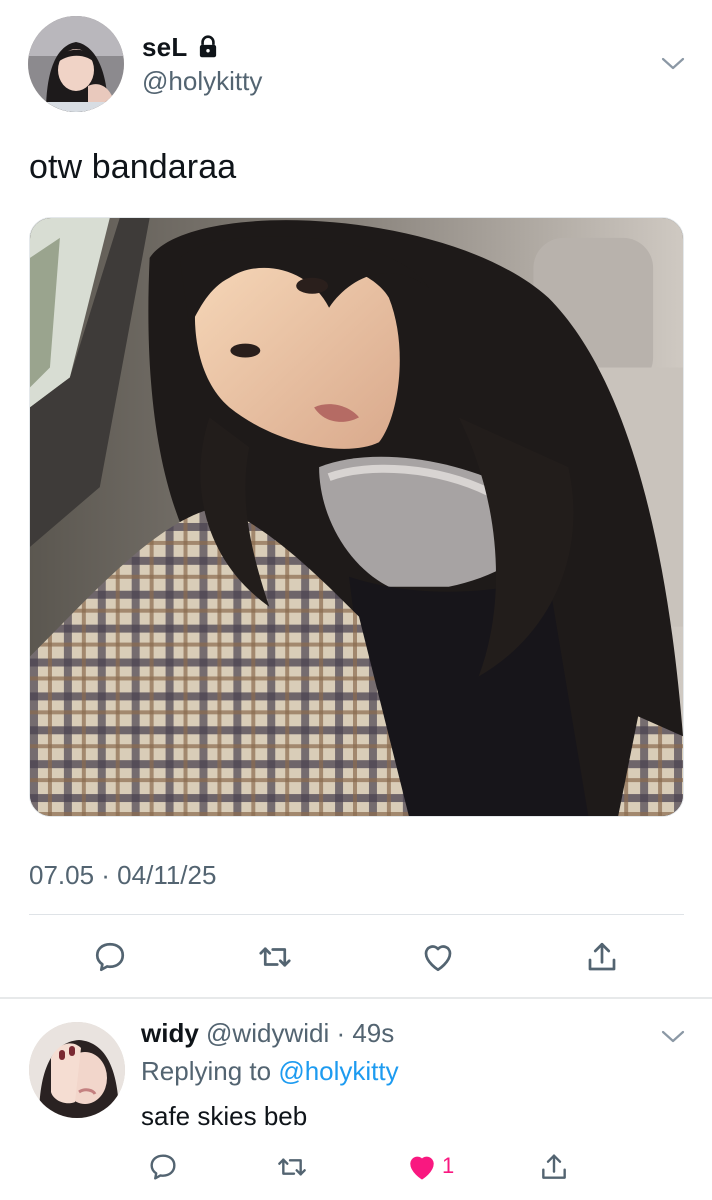  What do you see at coordinates (356, 1167) in the screenshot?
I see `reply-actions: 1` at bounding box center [356, 1167].